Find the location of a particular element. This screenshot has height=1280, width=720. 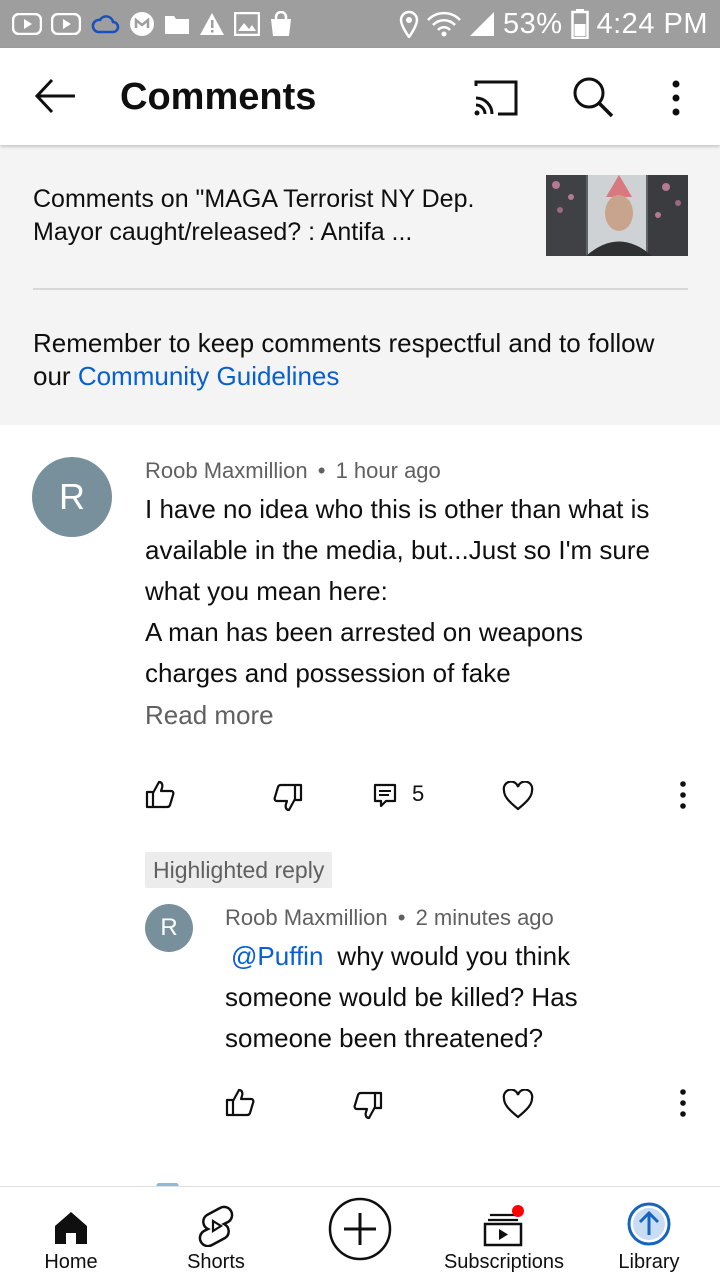

nav-library: Library is located at coordinates (649, 1233).